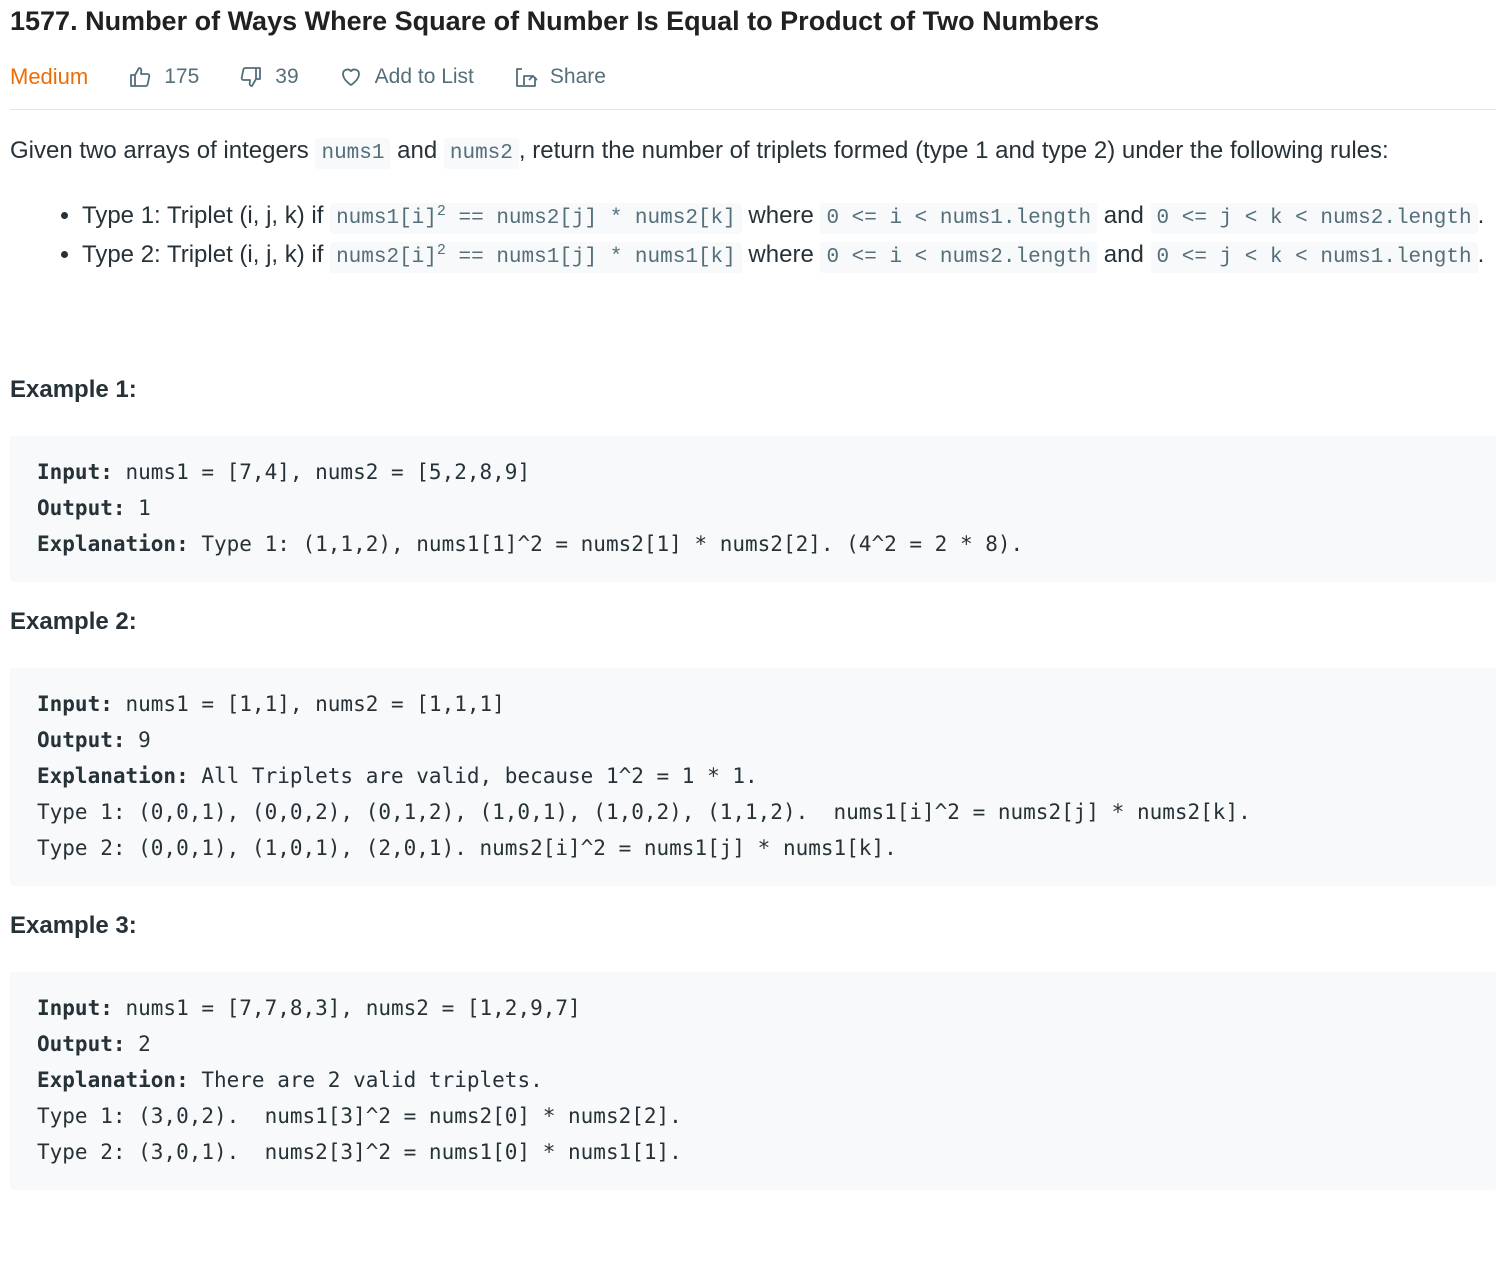 The image size is (1496, 1268). Describe the element at coordinates (182, 76) in the screenshot. I see `like-count: 175` at that location.